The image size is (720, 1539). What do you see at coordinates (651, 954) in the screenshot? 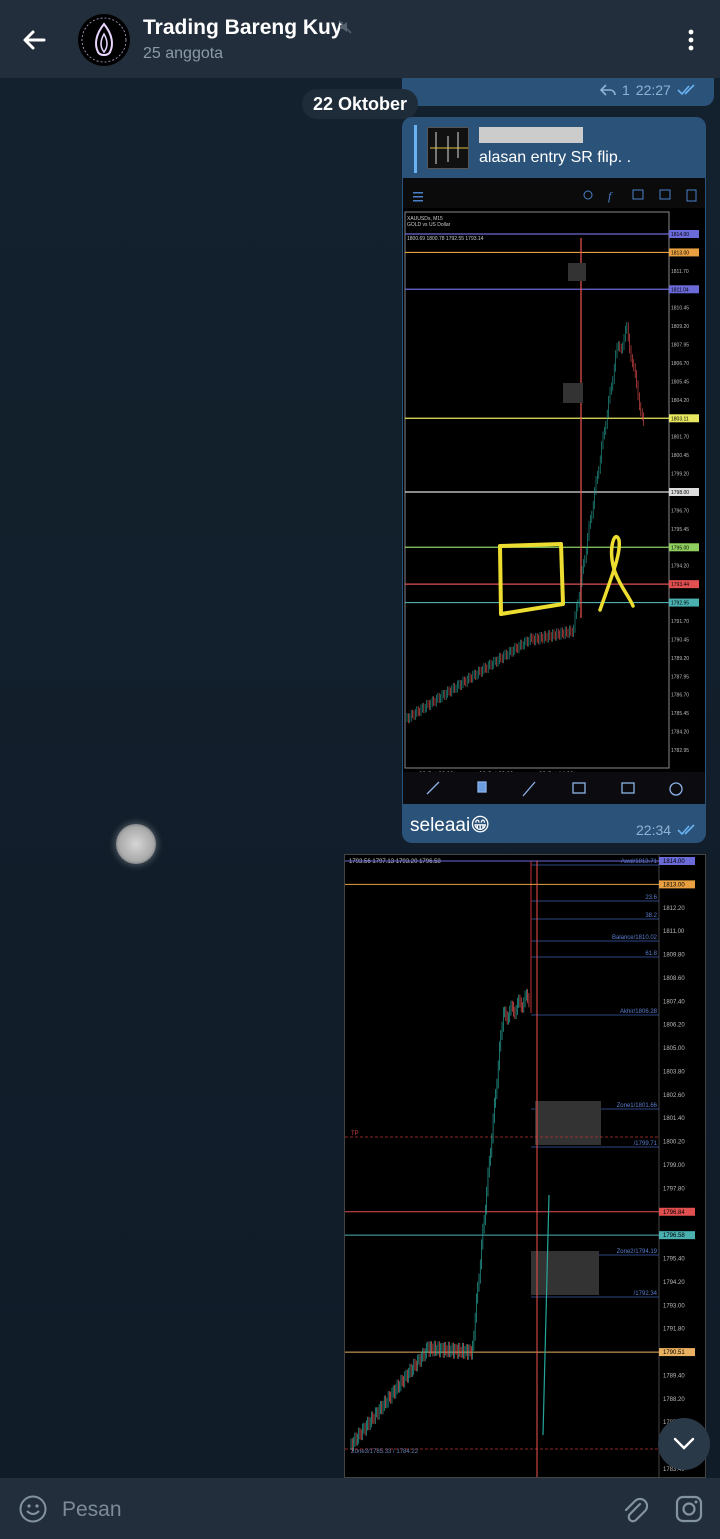
I see `chart2-fib-label: 61.8` at bounding box center [651, 954].